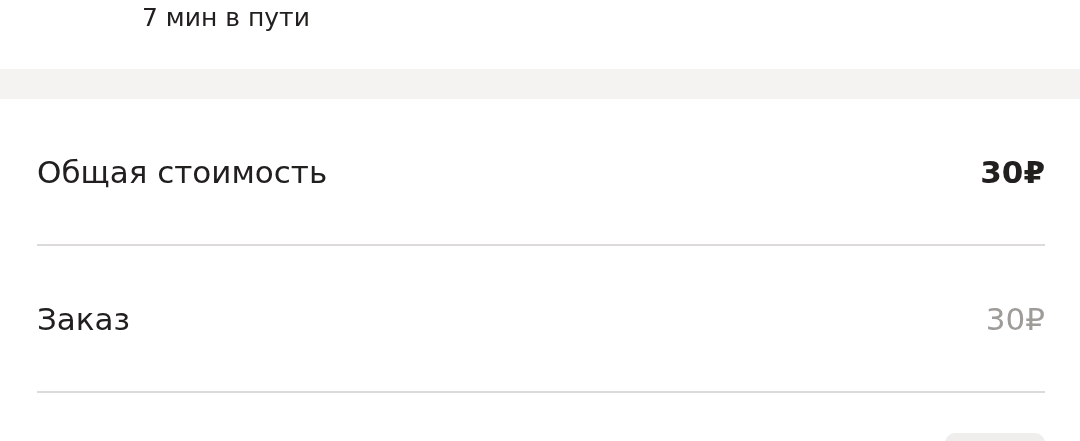  What do you see at coordinates (182, 171) in the screenshot?
I see `price-label: Общая стоимость` at bounding box center [182, 171].